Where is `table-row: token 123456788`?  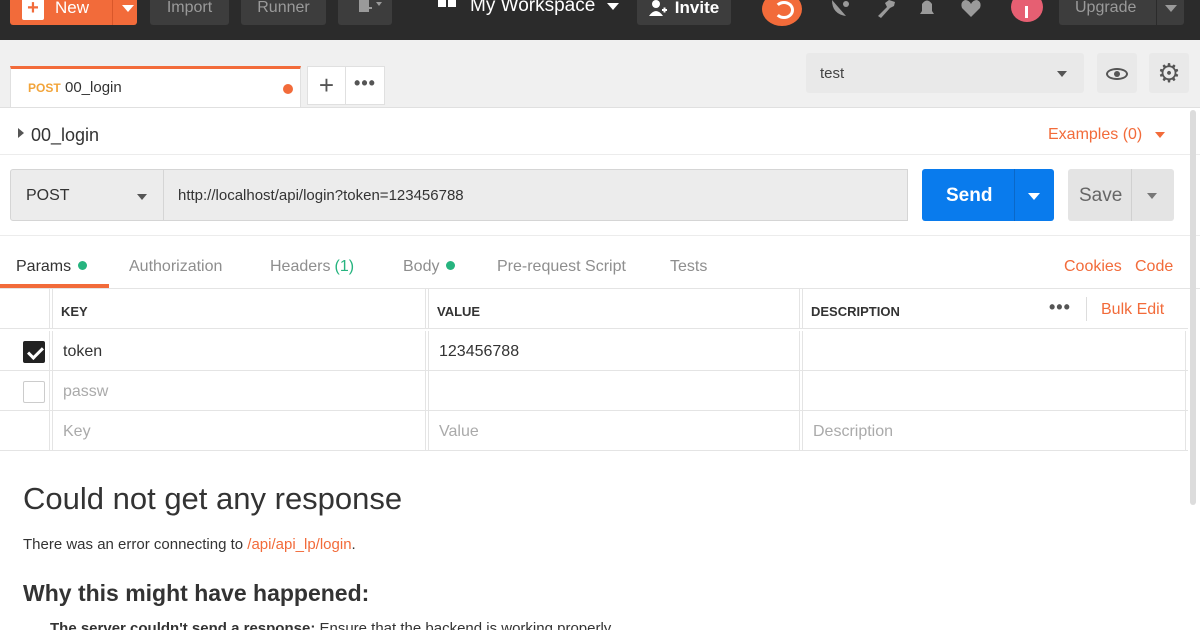
table-row: token 123456788 is located at coordinates (594, 351).